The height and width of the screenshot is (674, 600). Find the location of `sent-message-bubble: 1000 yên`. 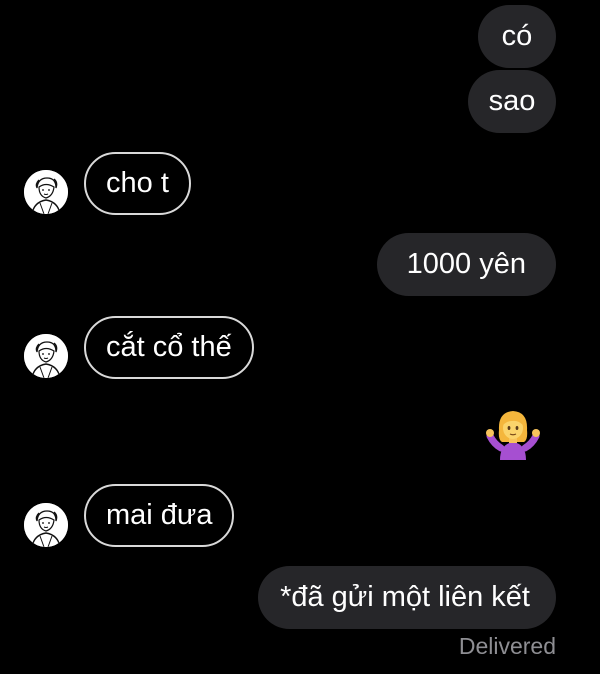

sent-message-bubble: 1000 yên is located at coordinates (466, 264).